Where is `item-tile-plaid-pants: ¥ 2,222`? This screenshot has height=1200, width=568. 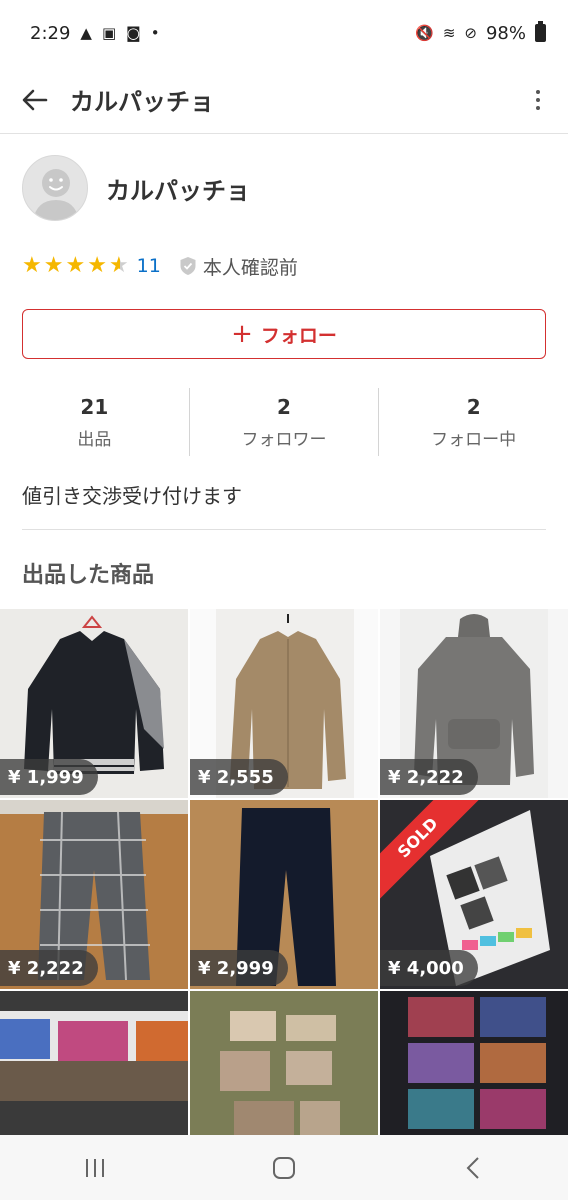 item-tile-plaid-pants: ¥ 2,222 is located at coordinates (94, 894).